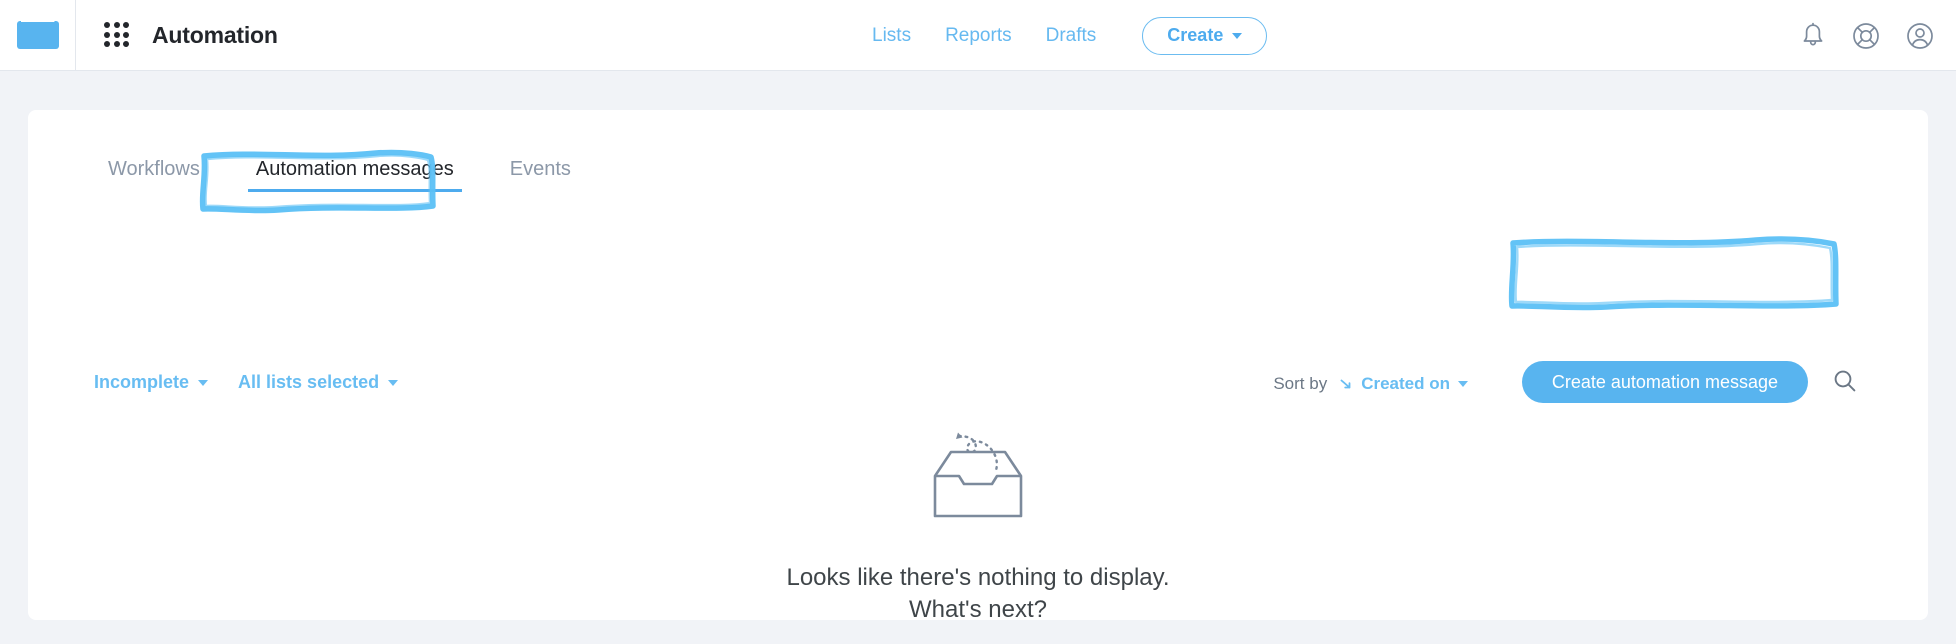 This screenshot has height=644, width=1956. I want to click on search-icon, so click(1845, 381).